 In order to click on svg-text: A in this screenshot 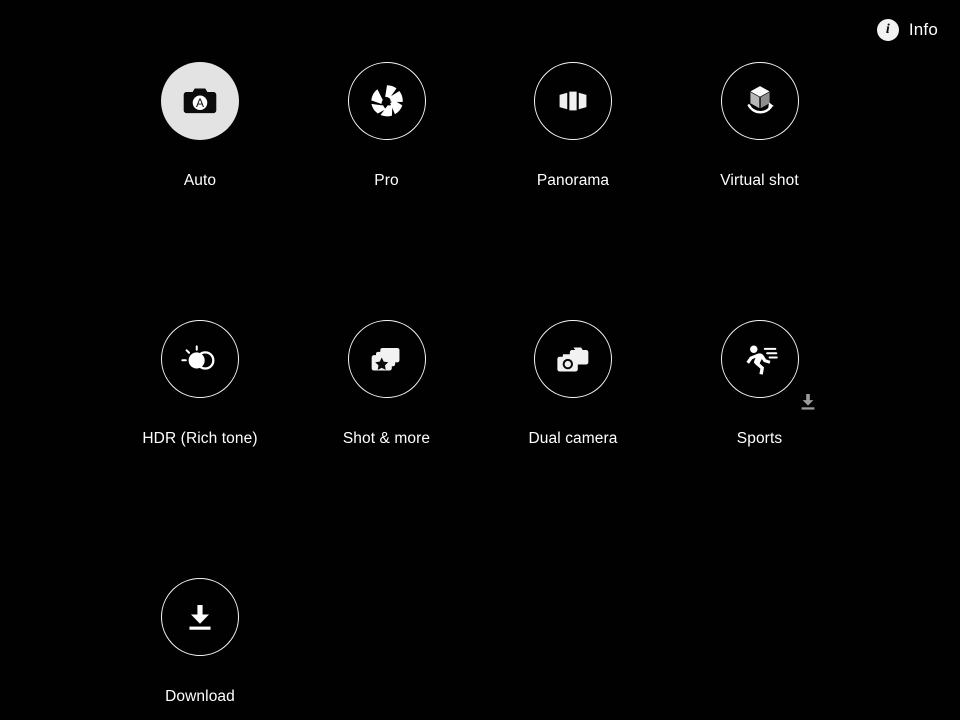, I will do `click(200, 103)`.